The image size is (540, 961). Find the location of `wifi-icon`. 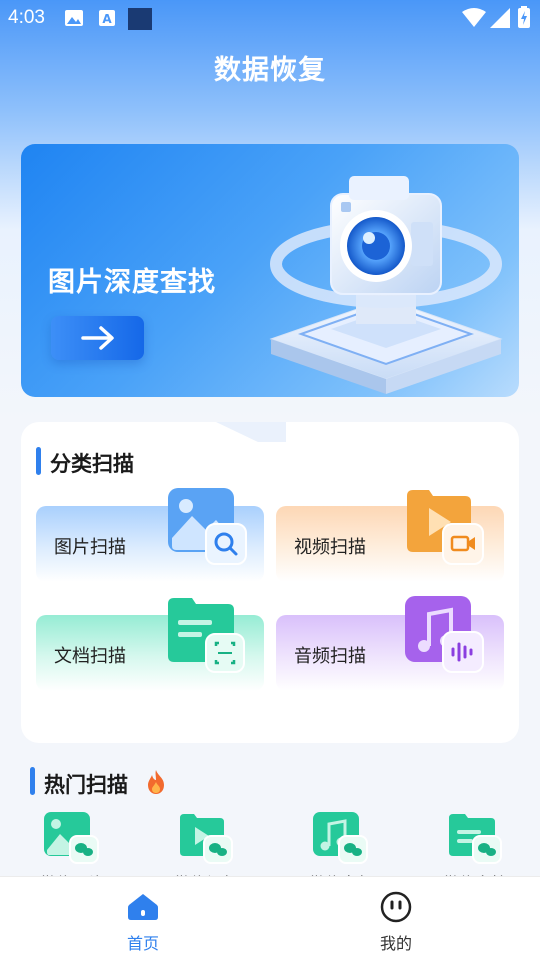

wifi-icon is located at coordinates (474, 17).